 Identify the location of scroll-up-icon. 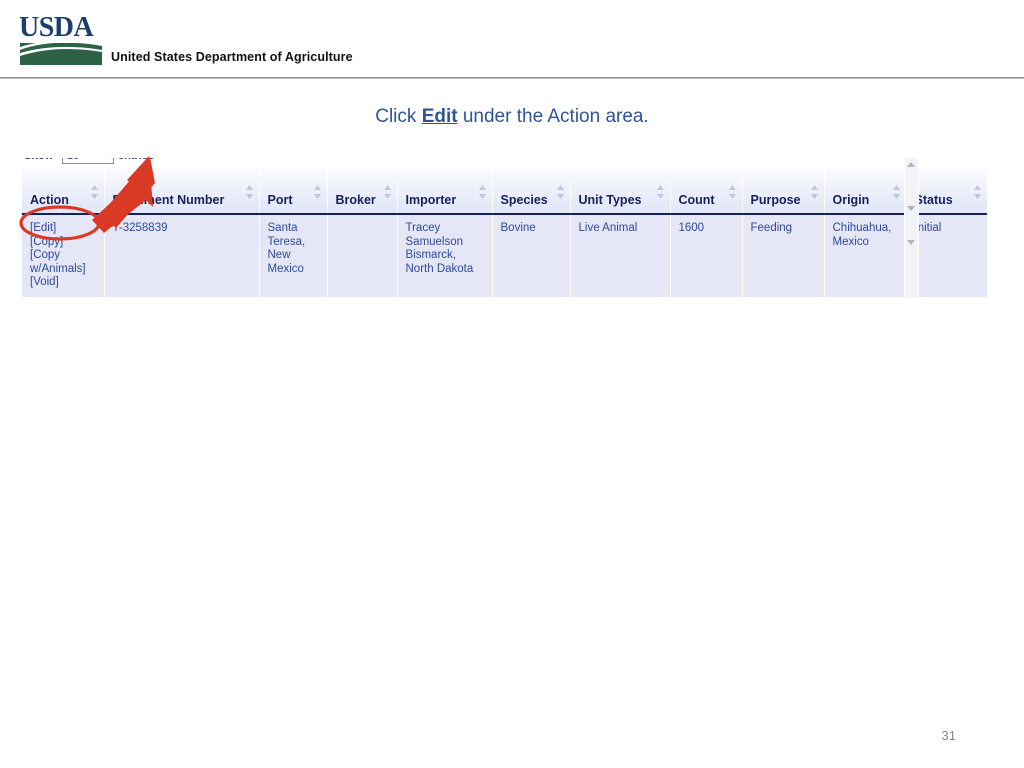
(911, 164).